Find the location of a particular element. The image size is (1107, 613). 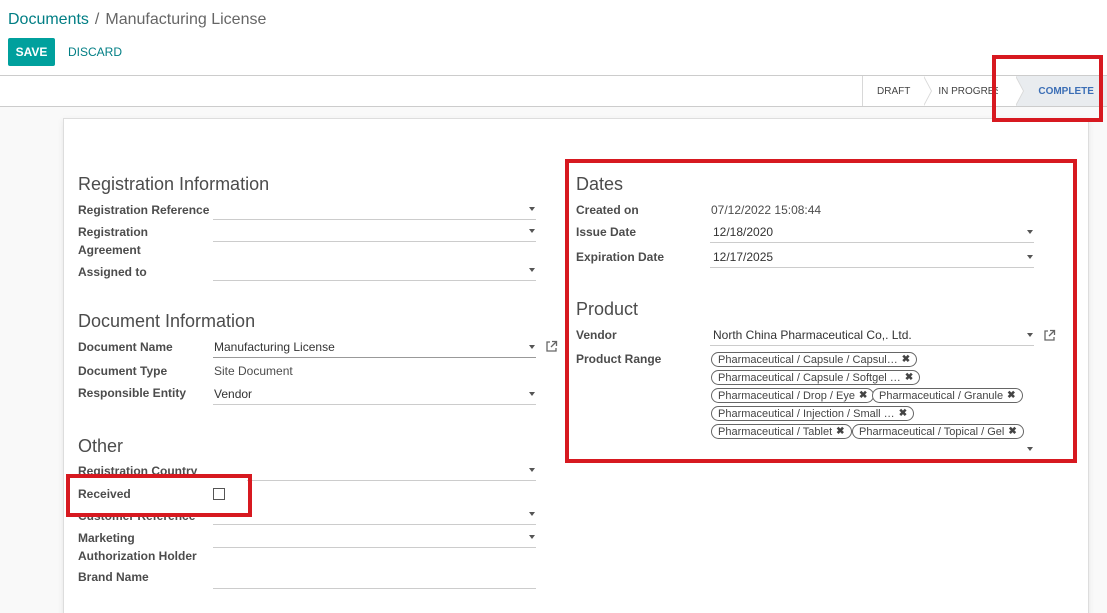

customer-reference-field is located at coordinates (374, 515).